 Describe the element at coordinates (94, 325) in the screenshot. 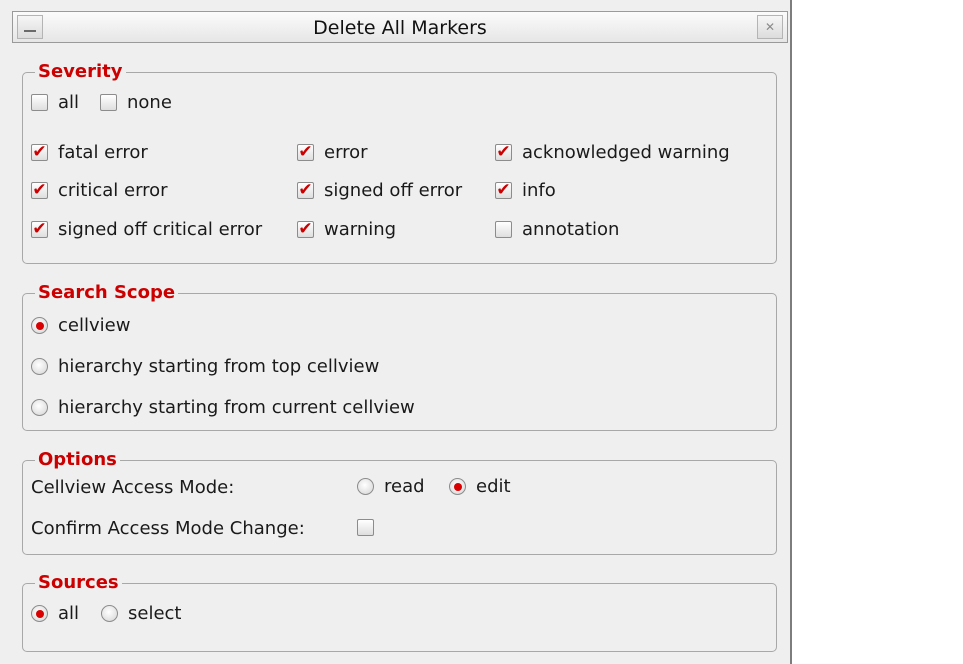

I see `radio-label: cellview` at that location.